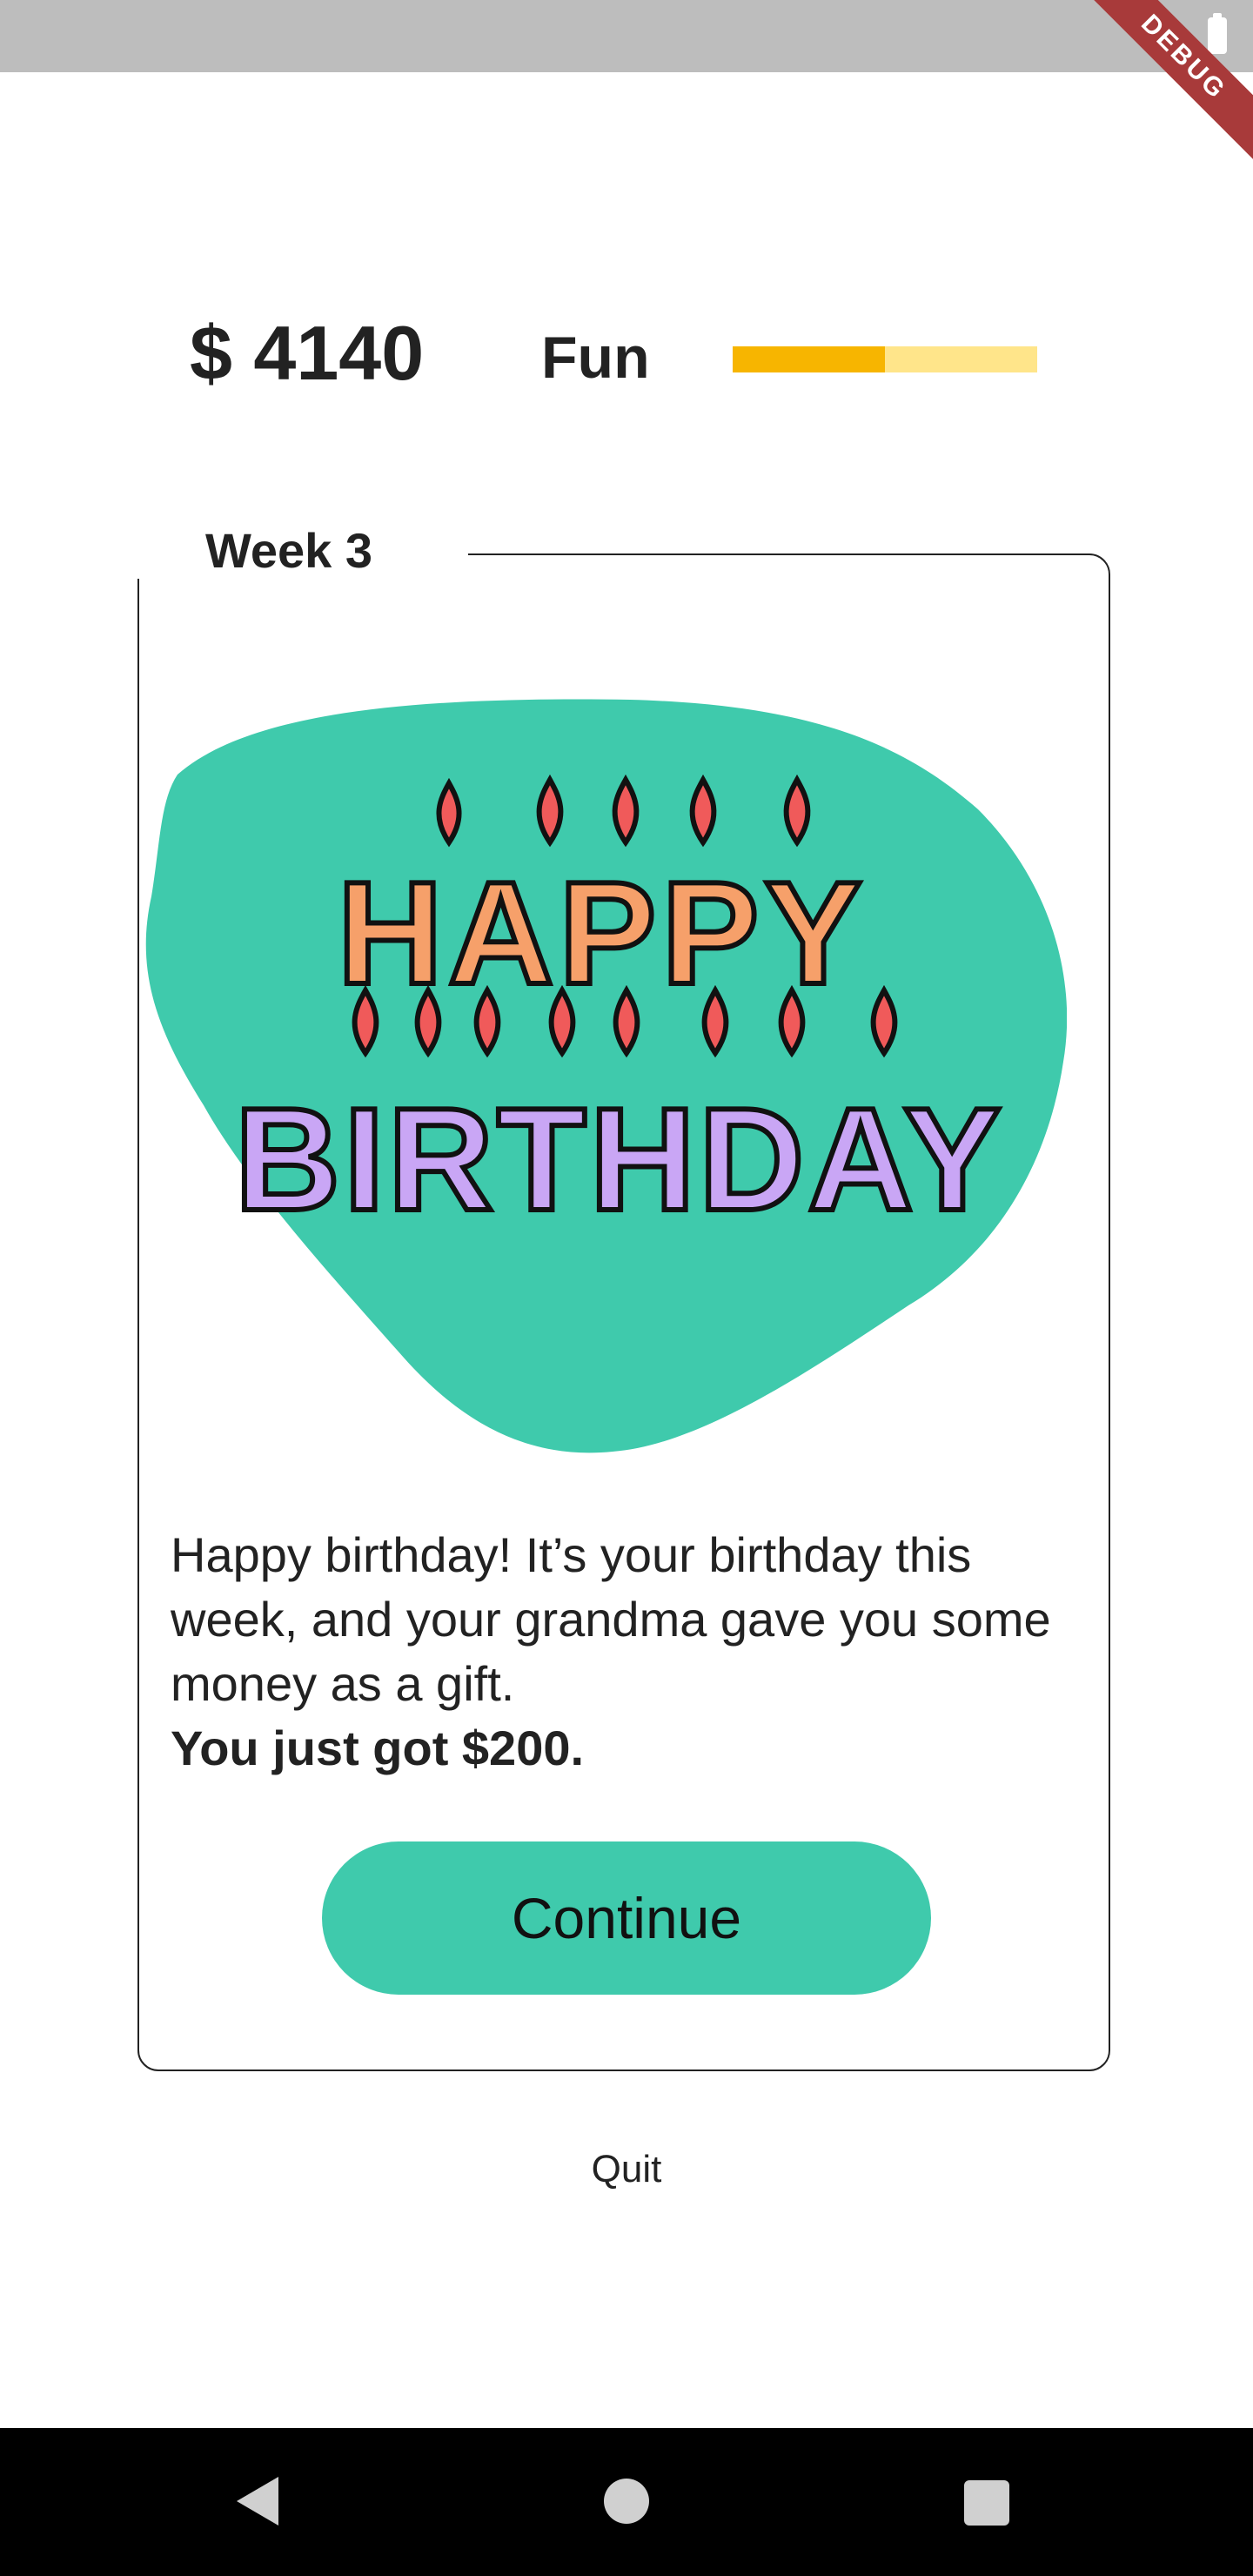 This screenshot has height=2576, width=1253. Describe the element at coordinates (620, 1159) in the screenshot. I see `birthday-text: BIRTHDAY` at that location.